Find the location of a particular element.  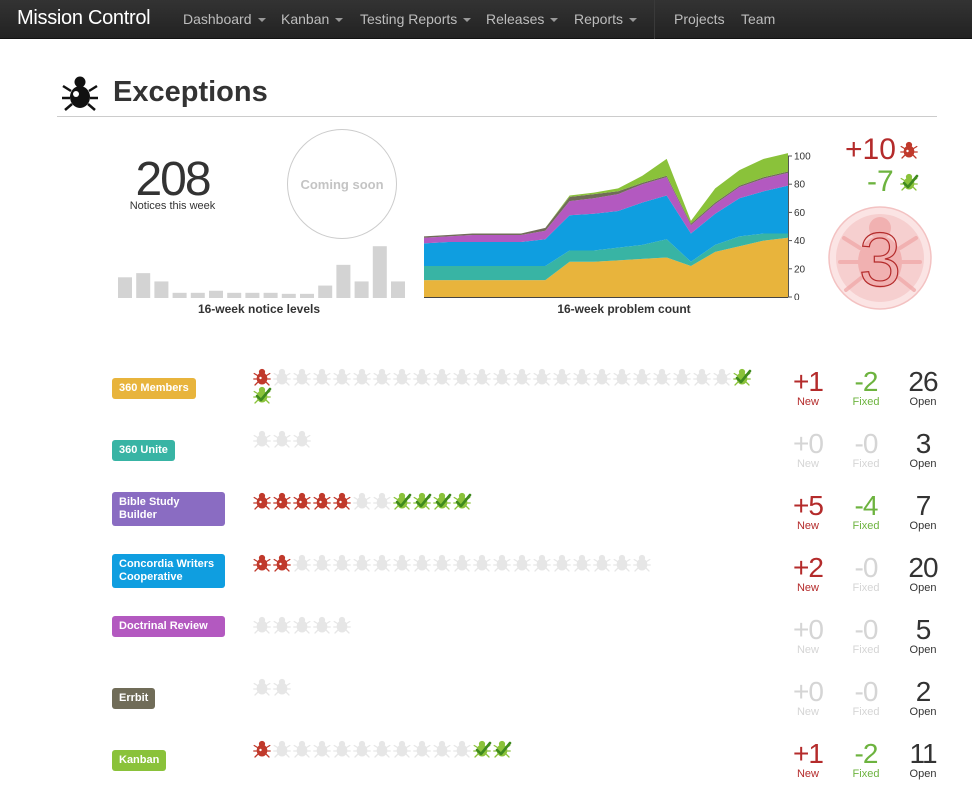

nav-dashboard: Dashboard is located at coordinates (224, 19).